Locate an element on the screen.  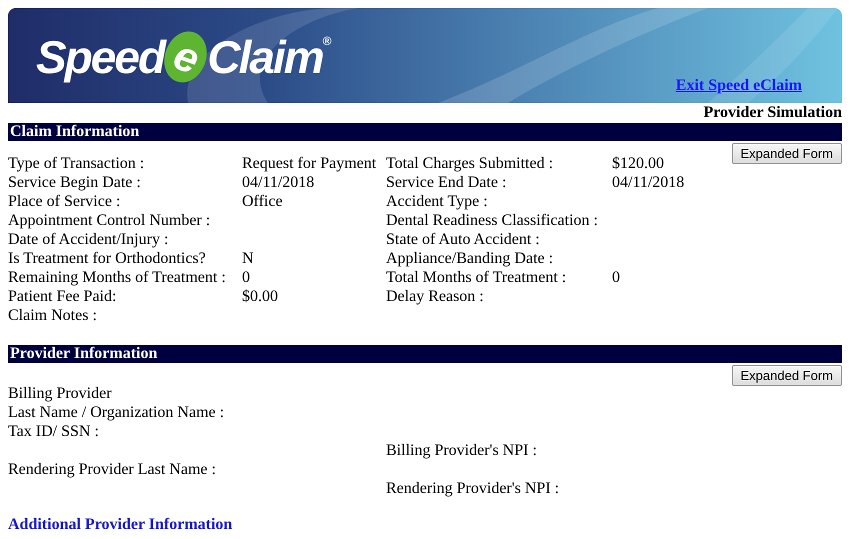
field-text: Claim Notes : is located at coordinates (52, 315).